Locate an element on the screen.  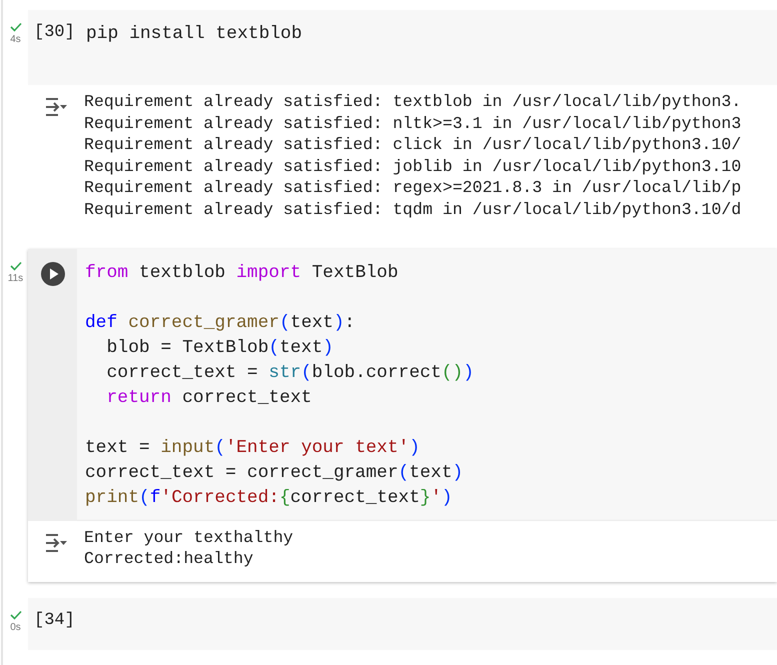
output-line: Corrected:healthy is located at coordinates (169, 559).